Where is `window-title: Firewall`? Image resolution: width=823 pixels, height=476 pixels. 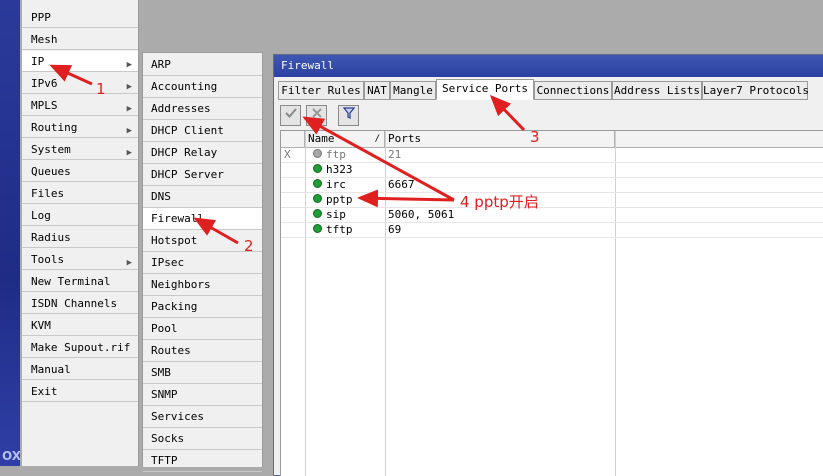
window-title: Firewall is located at coordinates (548, 66).